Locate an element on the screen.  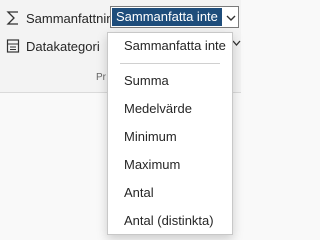
dropdown-separator is located at coordinates (170, 63).